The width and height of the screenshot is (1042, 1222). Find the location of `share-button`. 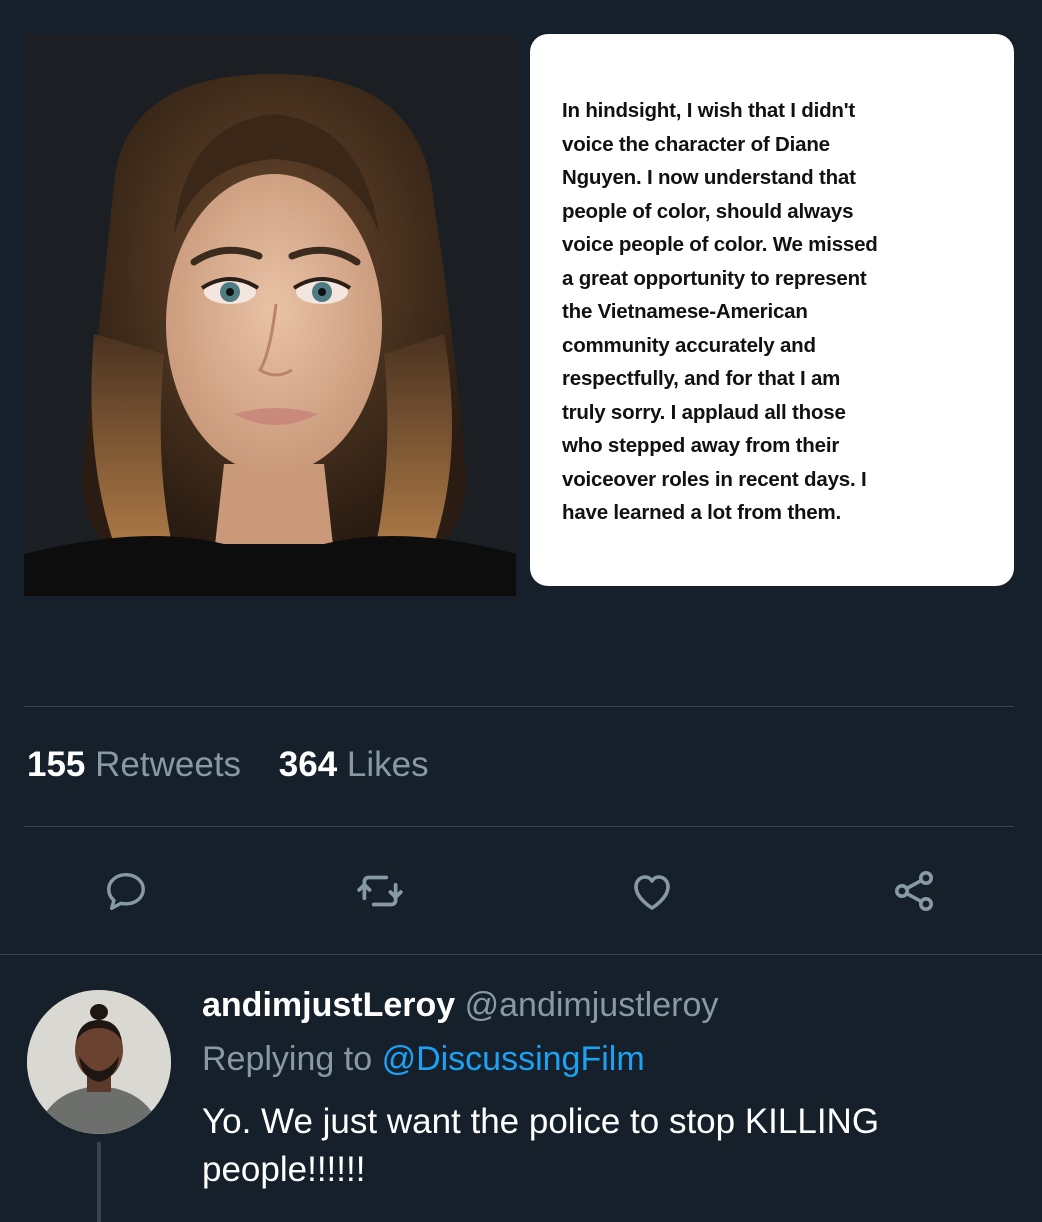

share-button is located at coordinates (914, 891).